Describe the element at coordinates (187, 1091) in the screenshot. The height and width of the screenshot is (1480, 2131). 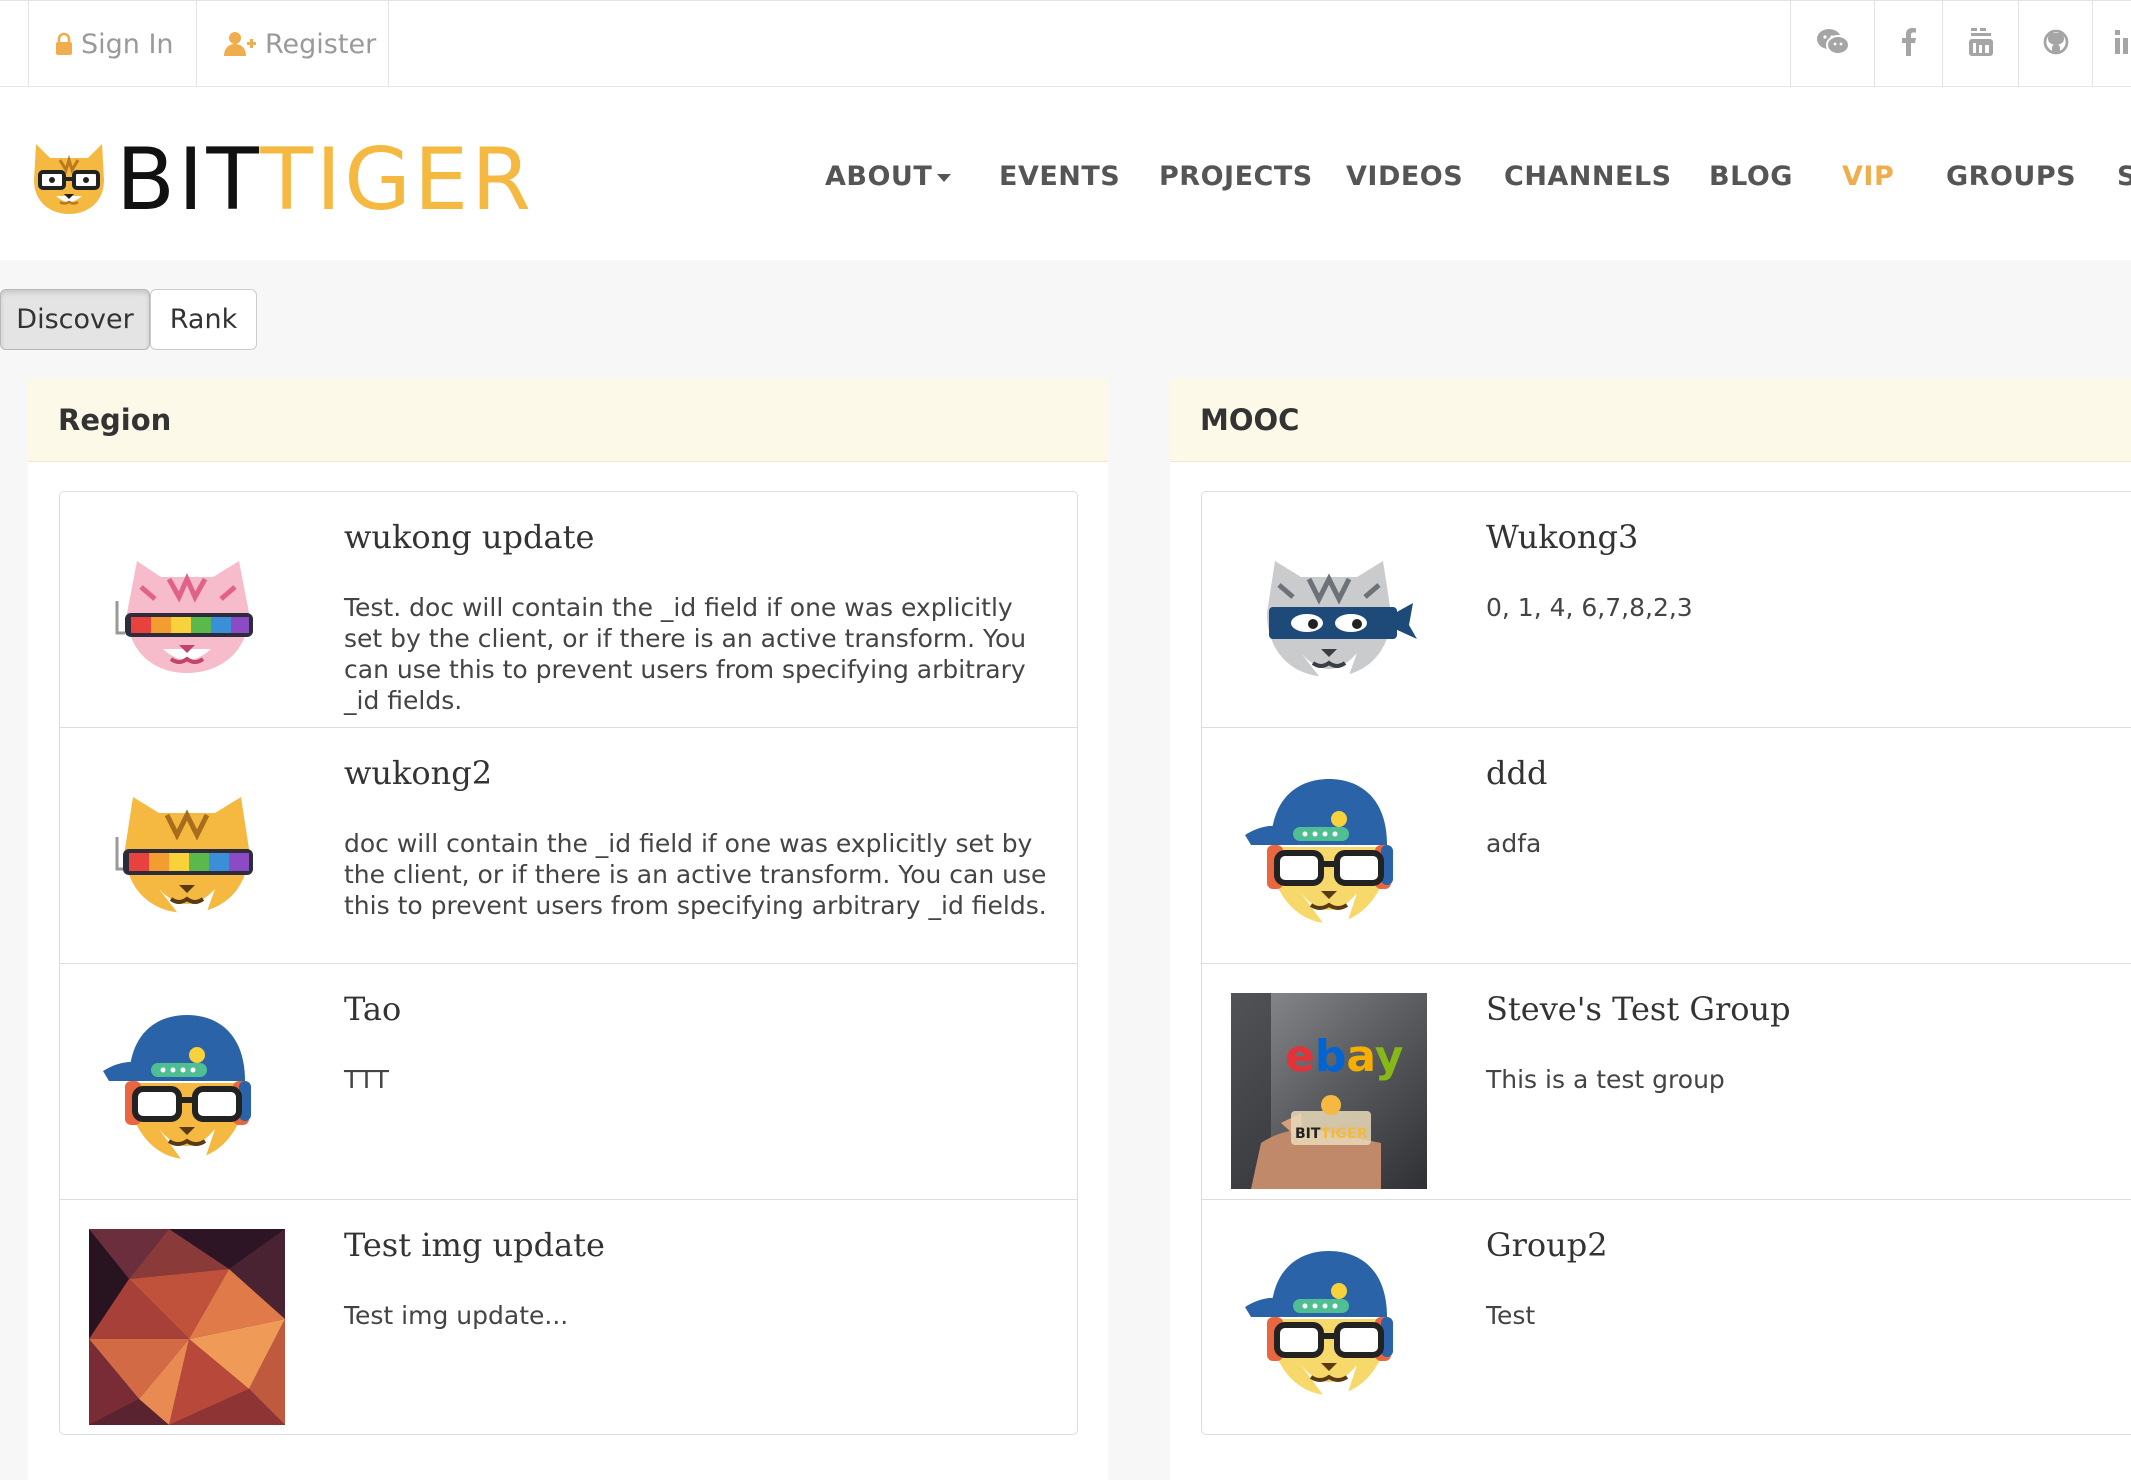
I see `cap-tiger-avatar-icon` at that location.